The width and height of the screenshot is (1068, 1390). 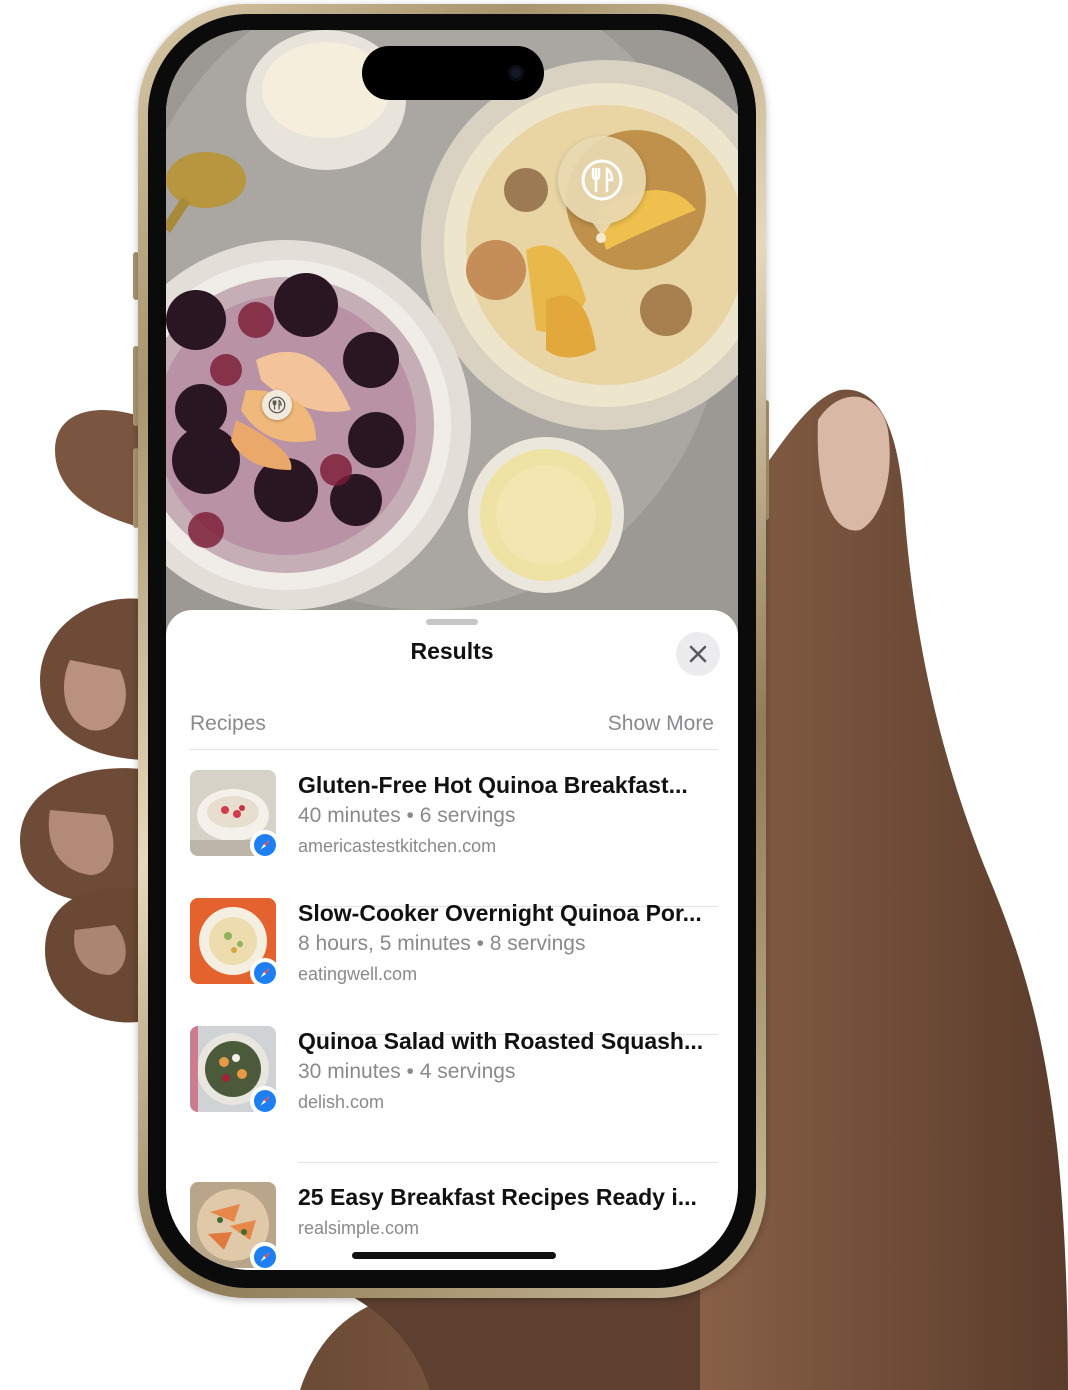 What do you see at coordinates (453, 73) in the screenshot?
I see `dynamic-island` at bounding box center [453, 73].